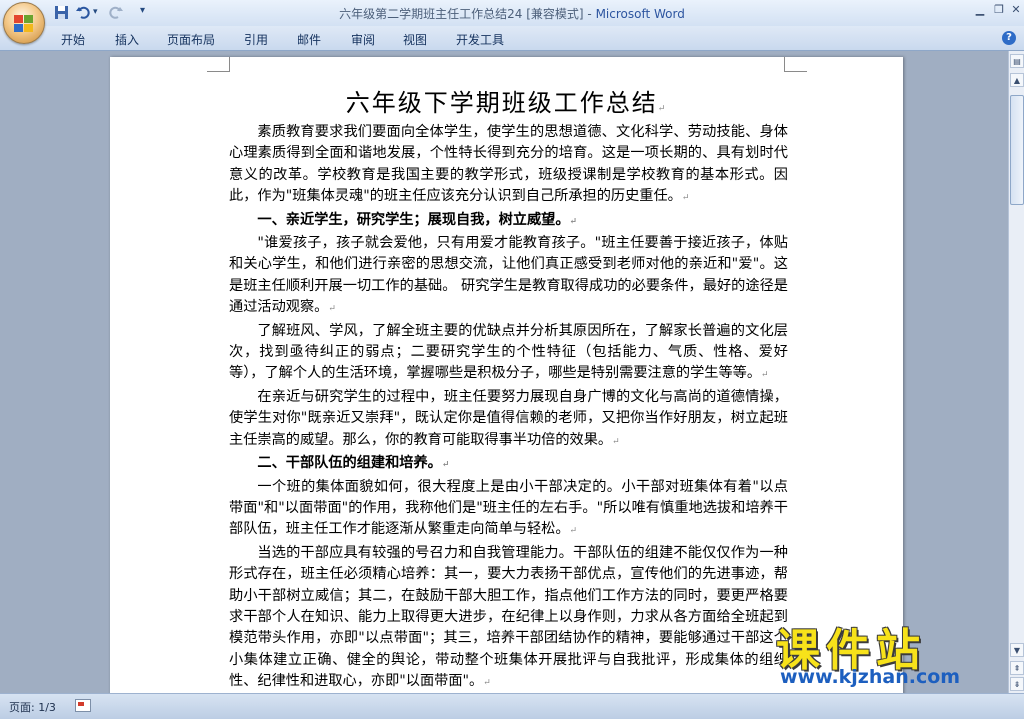 Image resolution: width=1024 pixels, height=719 pixels. Describe the element at coordinates (191, 39) in the screenshot. I see `tab-page-layout: 页面布局` at that location.